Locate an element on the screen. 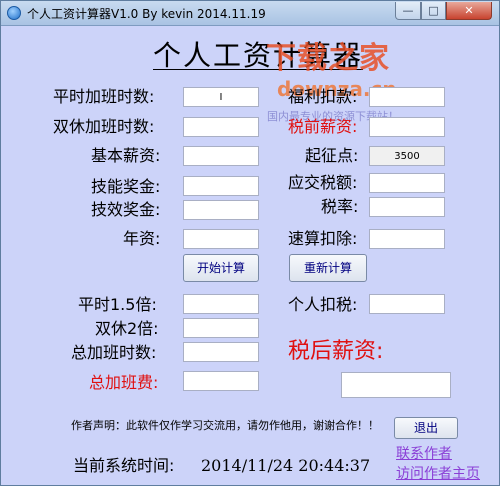  threshold-label: 起征点: is located at coordinates (332, 155).